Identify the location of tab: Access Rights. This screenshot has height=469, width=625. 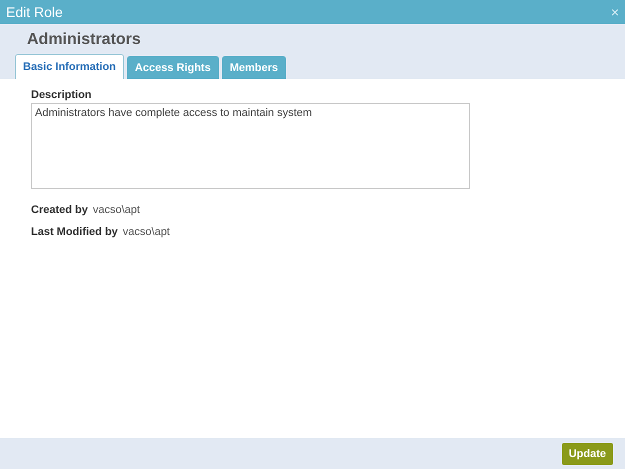
(172, 67).